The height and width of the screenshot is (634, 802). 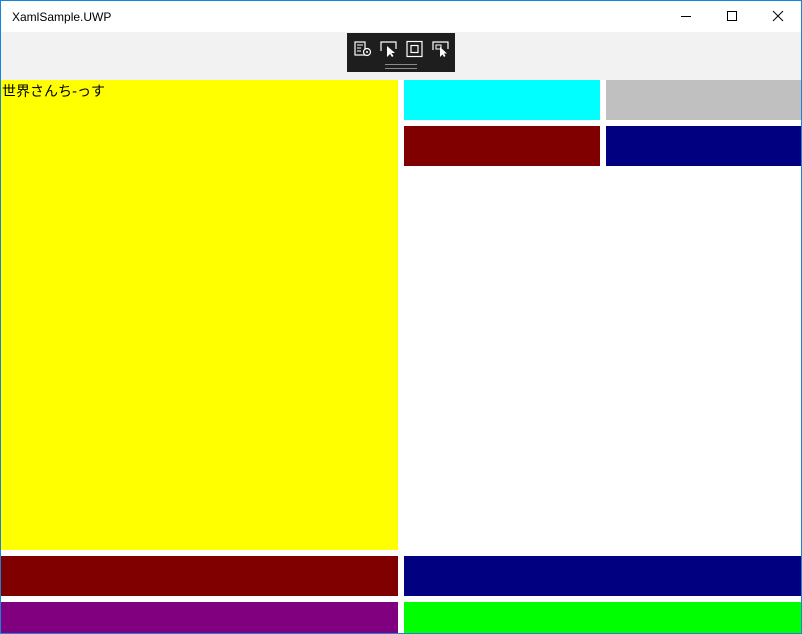 What do you see at coordinates (401, 52) in the screenshot?
I see `in-app-debug-toolbar` at bounding box center [401, 52].